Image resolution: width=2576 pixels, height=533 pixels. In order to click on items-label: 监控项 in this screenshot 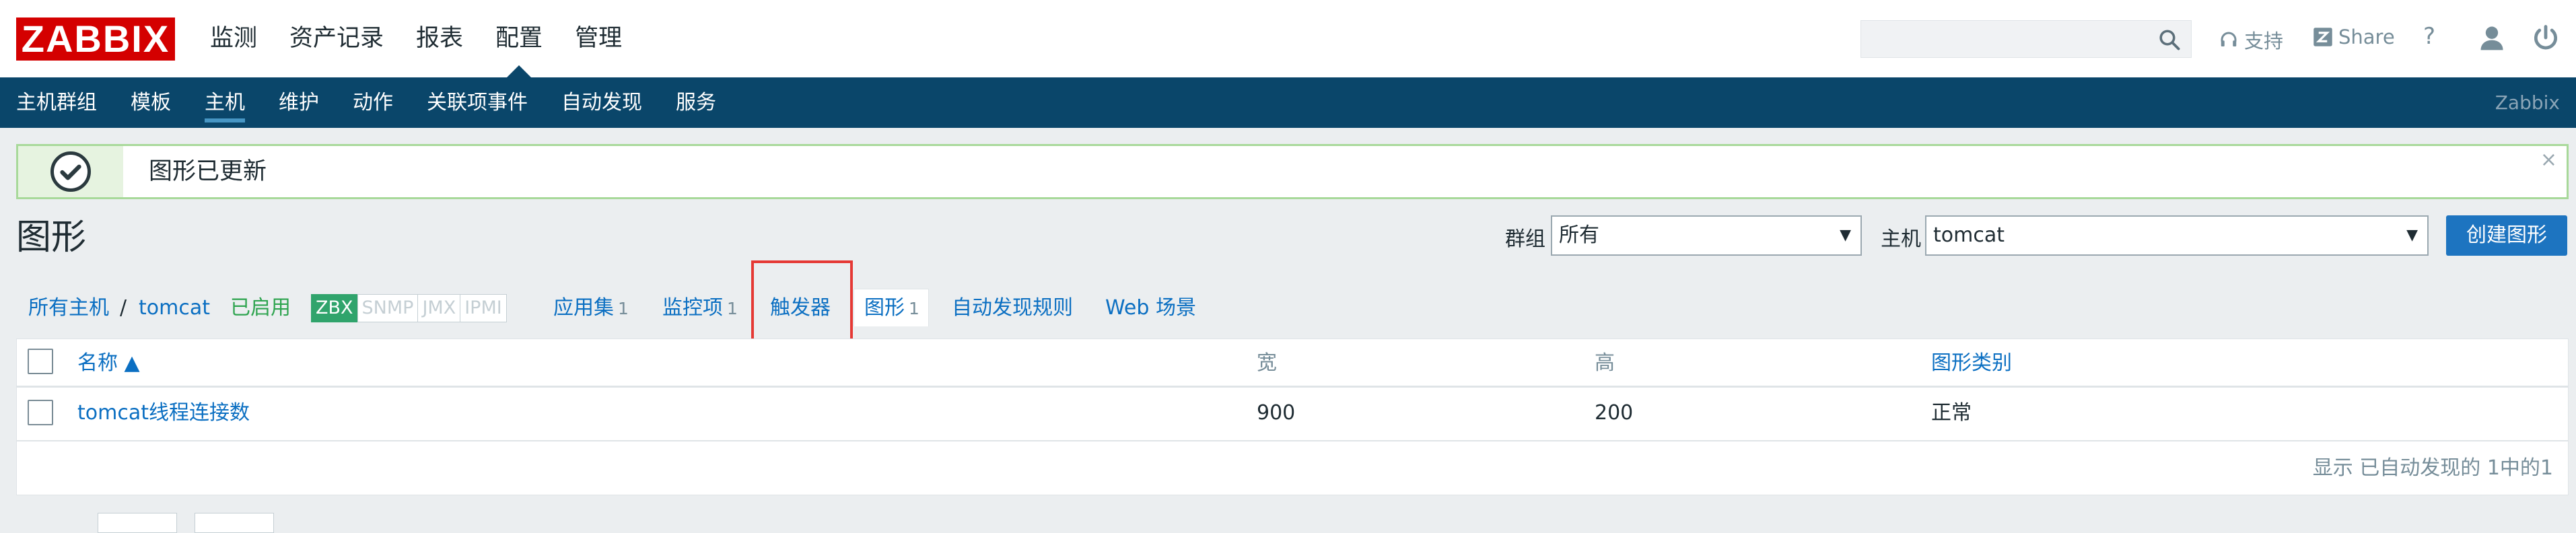, I will do `click(692, 308)`.